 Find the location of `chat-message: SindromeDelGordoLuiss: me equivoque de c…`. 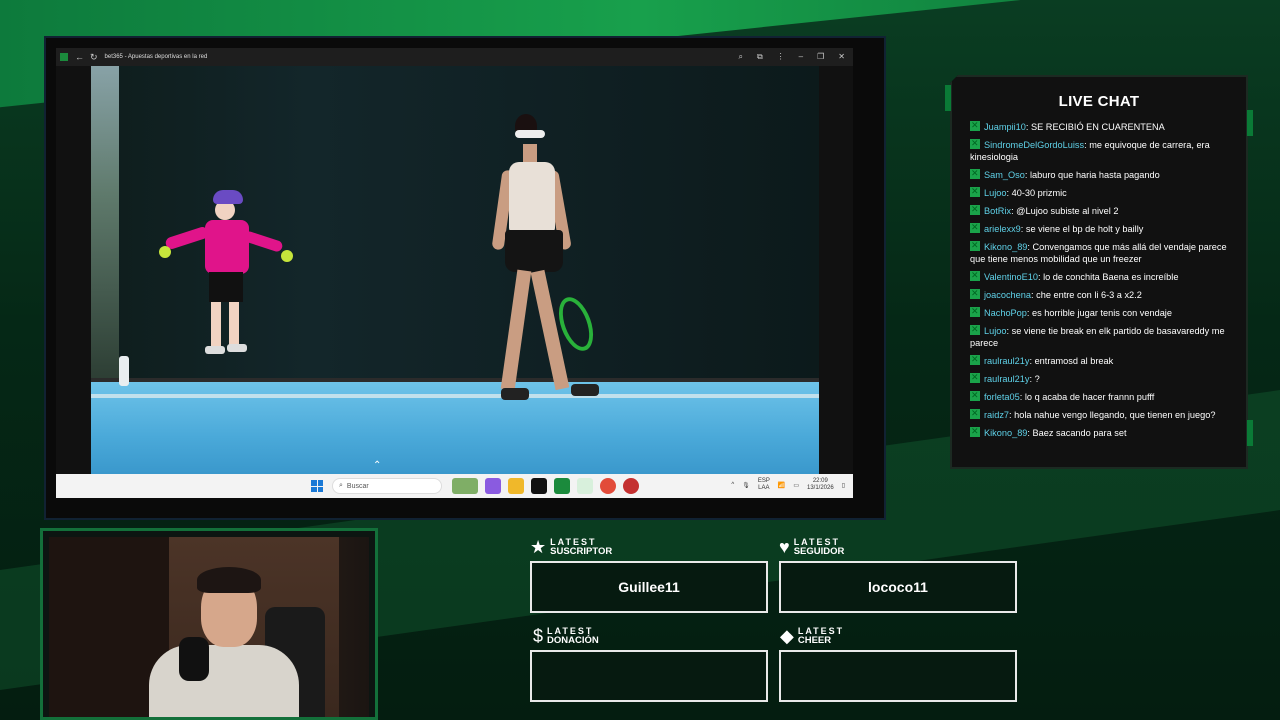

chat-message: SindromeDelGordoLuiss: me equivoque de c… is located at coordinates (1100, 150).